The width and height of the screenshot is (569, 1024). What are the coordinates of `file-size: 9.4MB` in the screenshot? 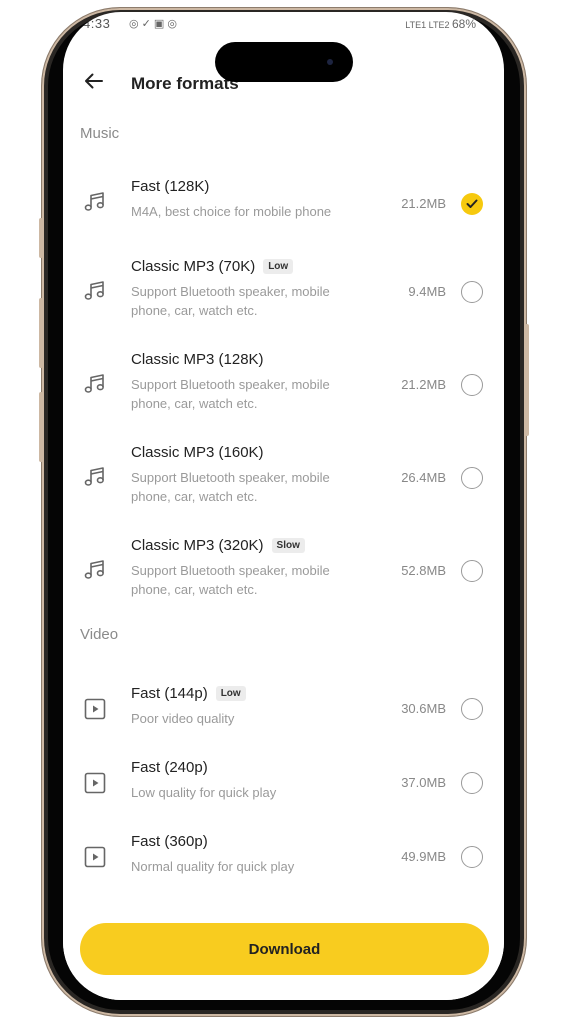 It's located at (427, 291).